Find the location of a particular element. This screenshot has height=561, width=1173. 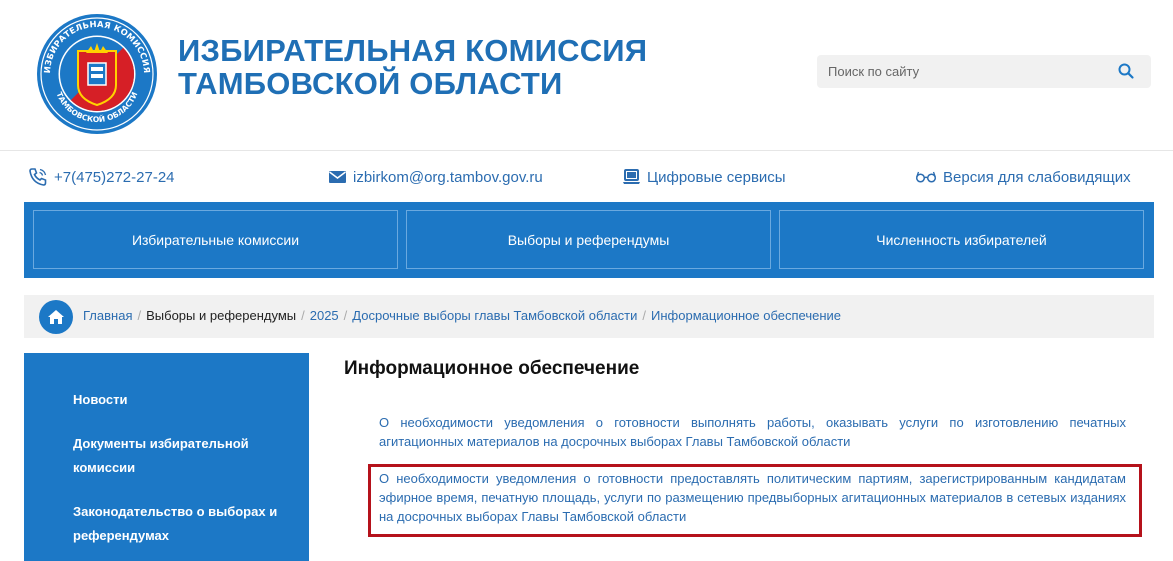

phone-icon is located at coordinates (38, 177).